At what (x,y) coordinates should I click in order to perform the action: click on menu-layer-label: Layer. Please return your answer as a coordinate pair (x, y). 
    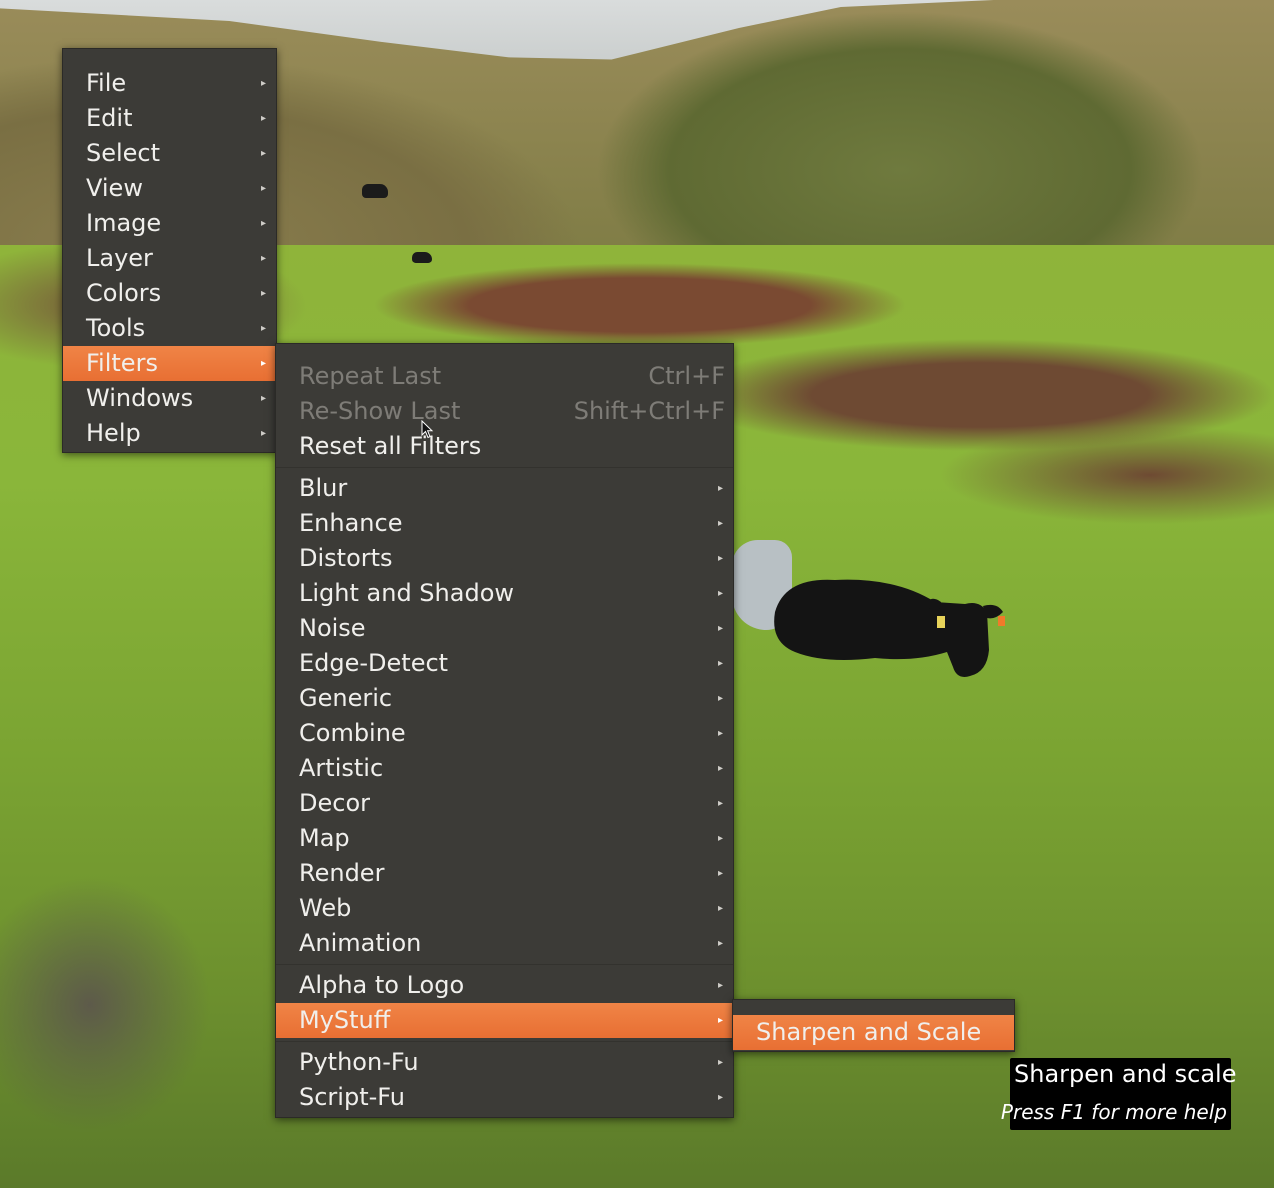
    Looking at the image, I should click on (119, 258).